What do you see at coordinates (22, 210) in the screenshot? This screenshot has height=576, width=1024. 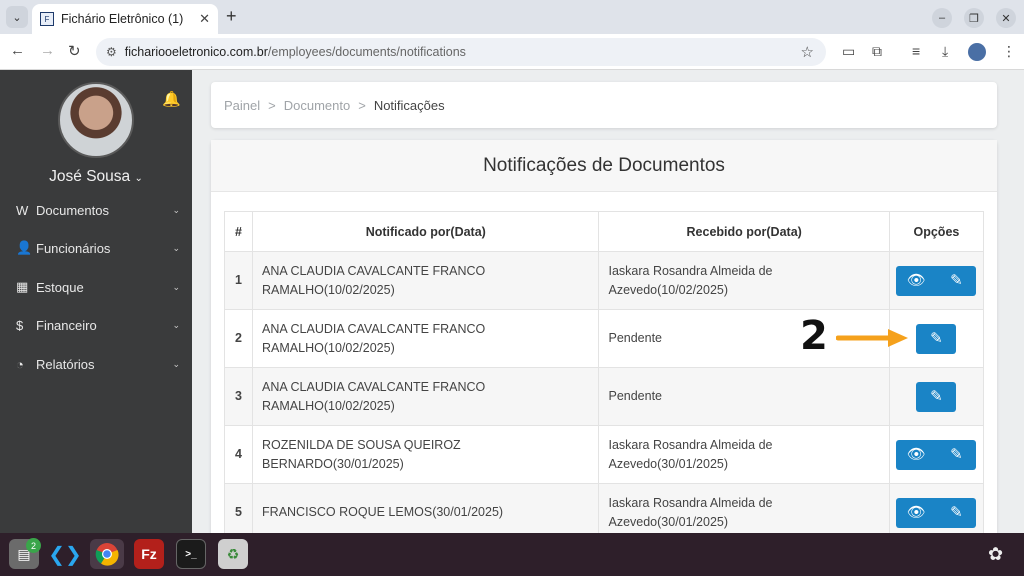 I see `file-word-icon: W` at bounding box center [22, 210].